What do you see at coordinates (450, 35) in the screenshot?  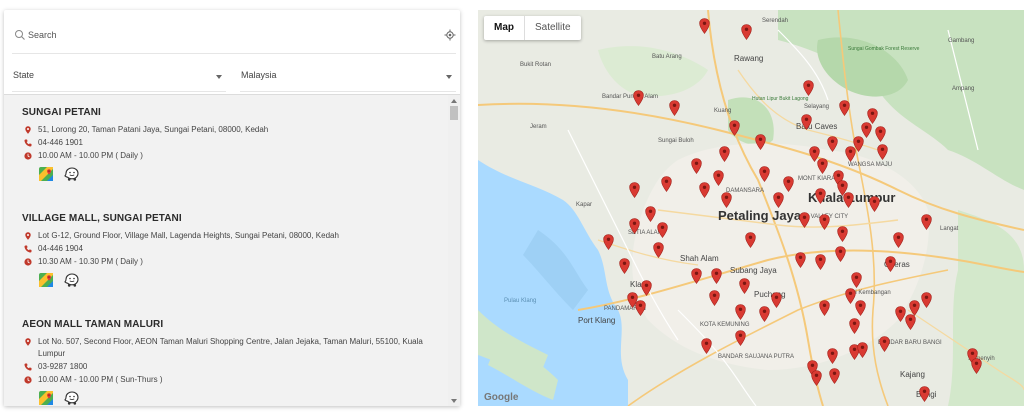 I see `locate-me-icon` at bounding box center [450, 35].